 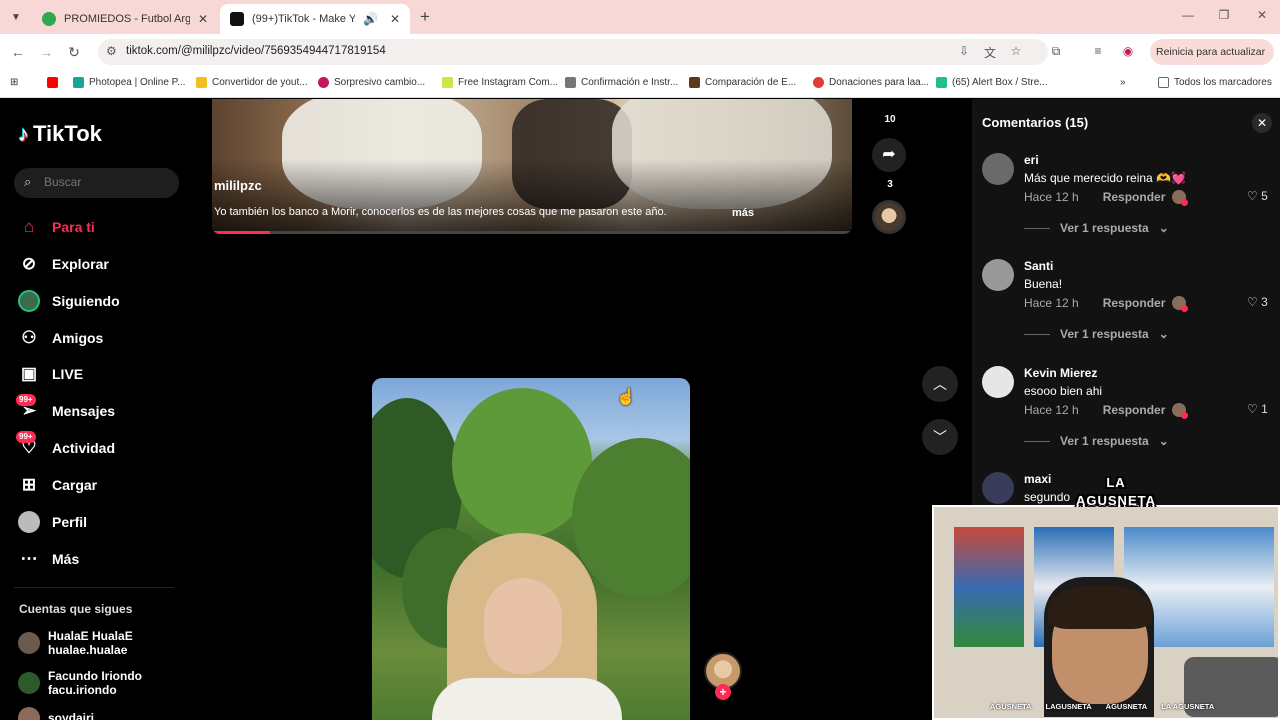 What do you see at coordinates (49, 559) in the screenshot?
I see `menu-item-mas: ⋯ Más` at bounding box center [49, 559].